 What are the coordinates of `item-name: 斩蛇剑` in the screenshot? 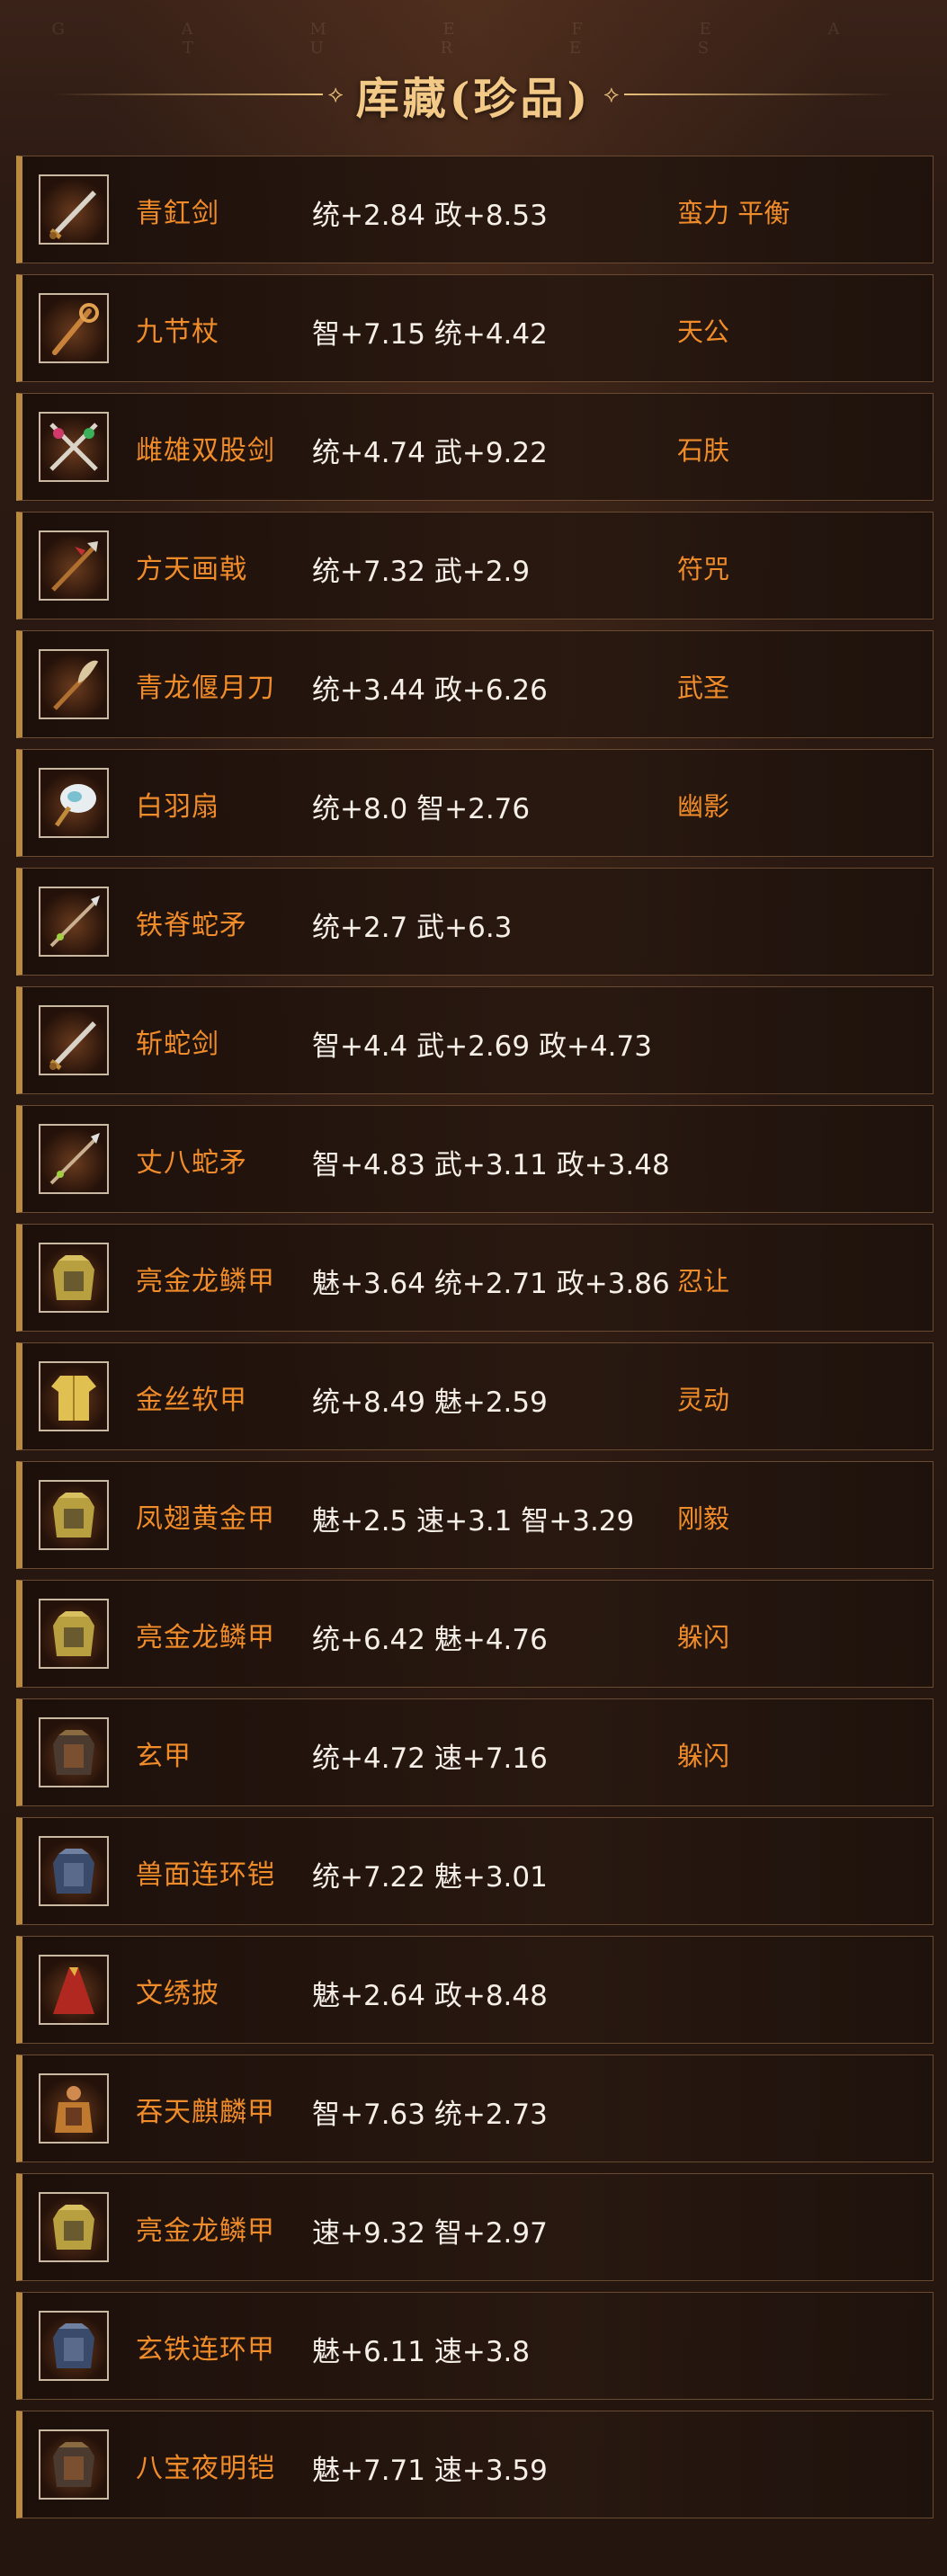 It's located at (177, 1045).